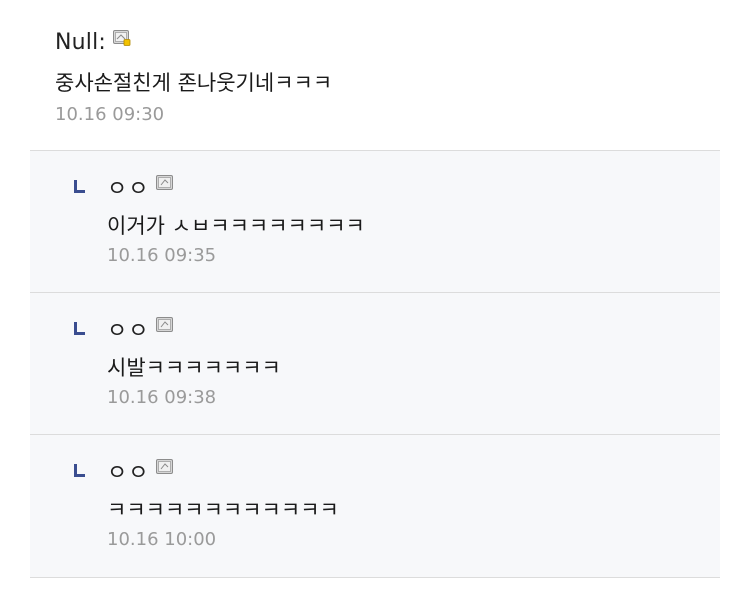  Describe the element at coordinates (162, 397) in the screenshot. I see `reply-date: 10.16 09:38` at that location.